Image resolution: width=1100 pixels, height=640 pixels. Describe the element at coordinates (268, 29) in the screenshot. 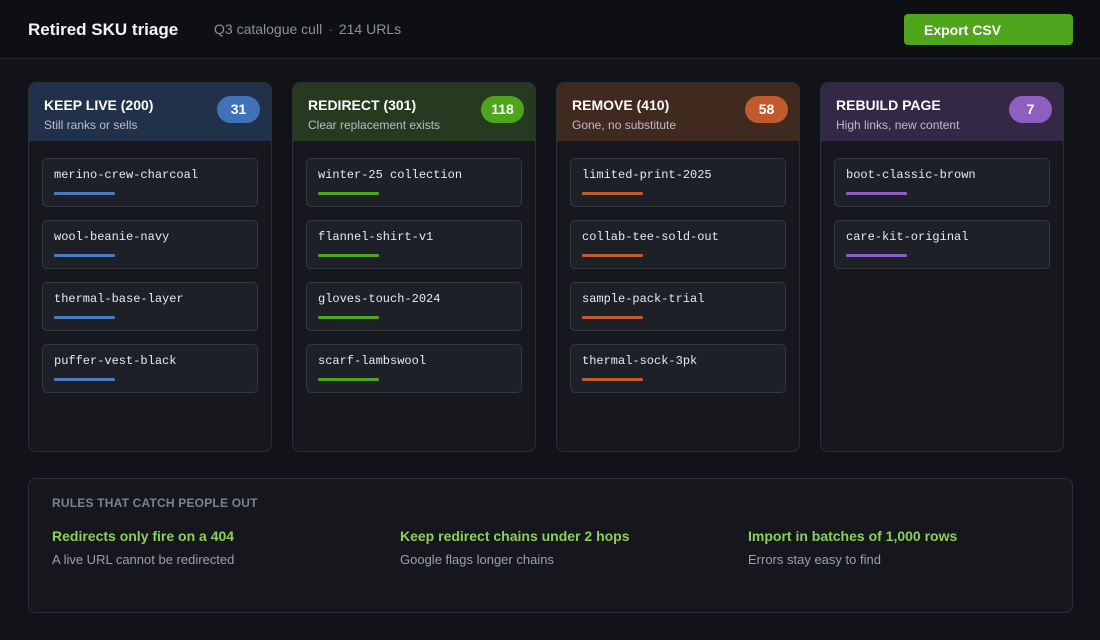

I see `catalogue-name: Q3 catalogue cull` at that location.